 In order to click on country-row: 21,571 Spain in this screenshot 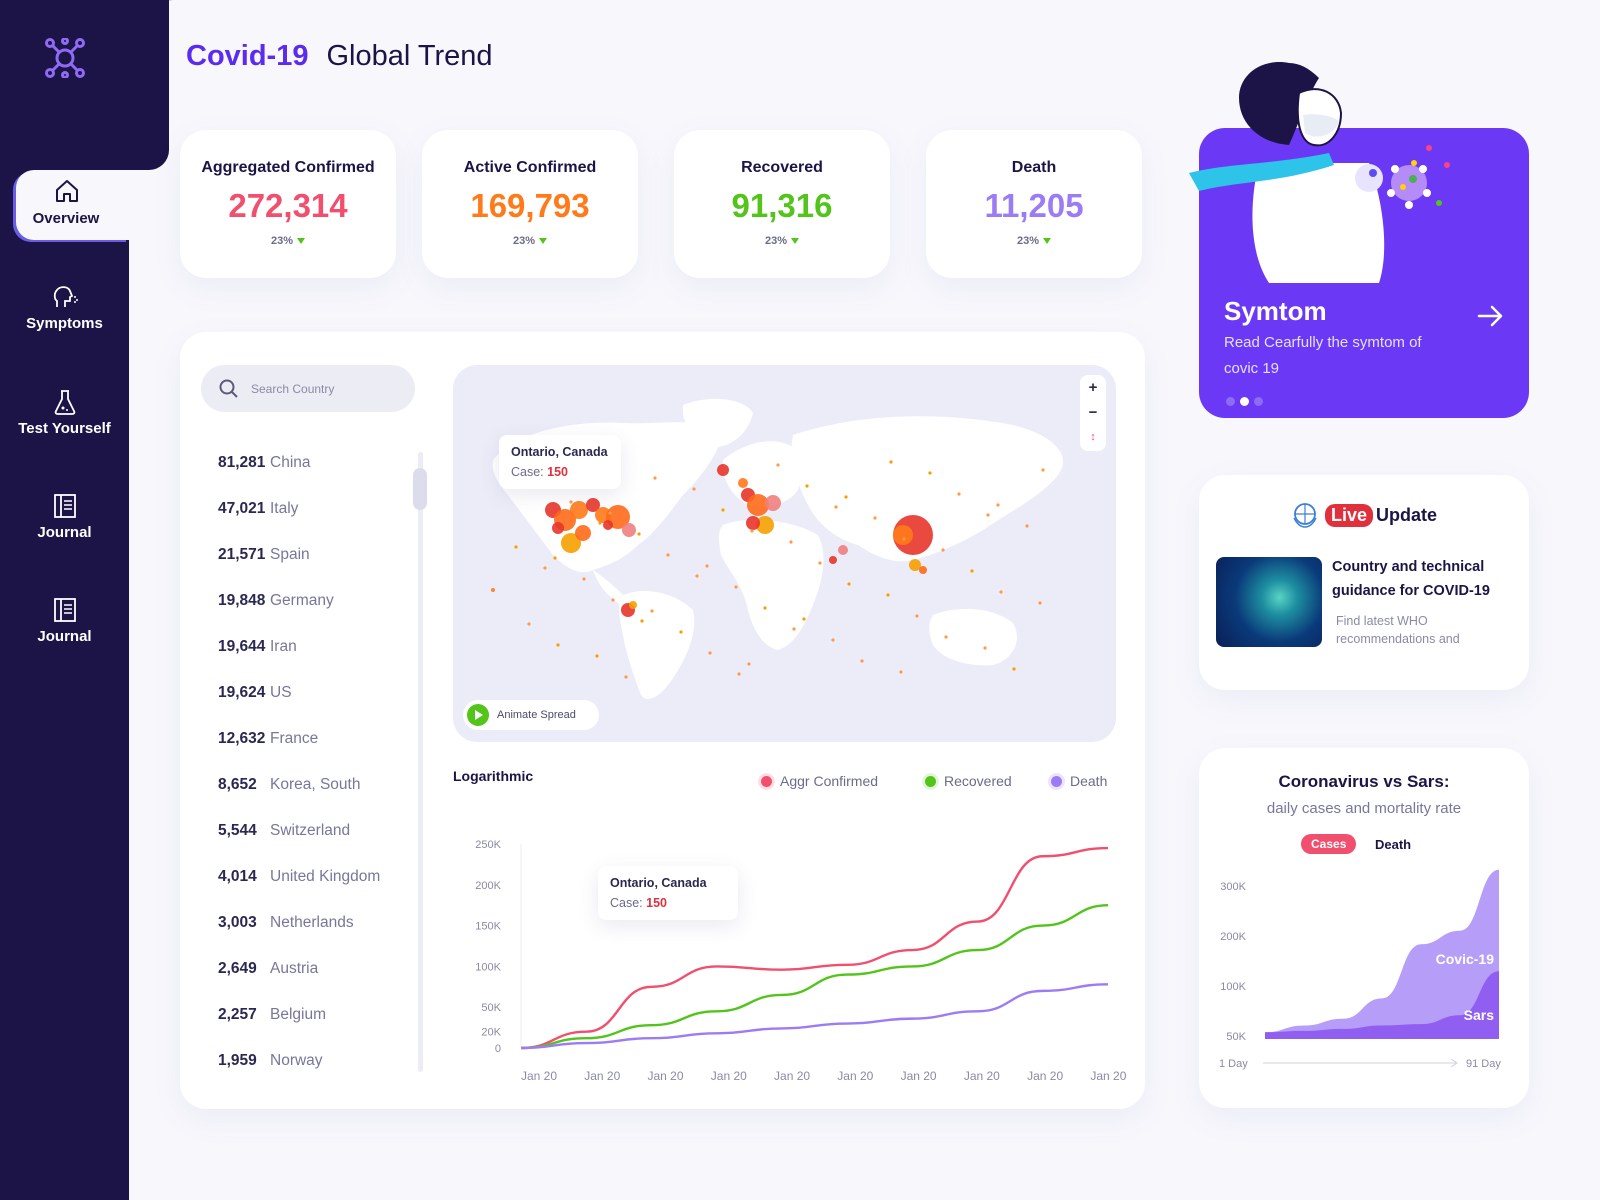, I will do `click(264, 555)`.